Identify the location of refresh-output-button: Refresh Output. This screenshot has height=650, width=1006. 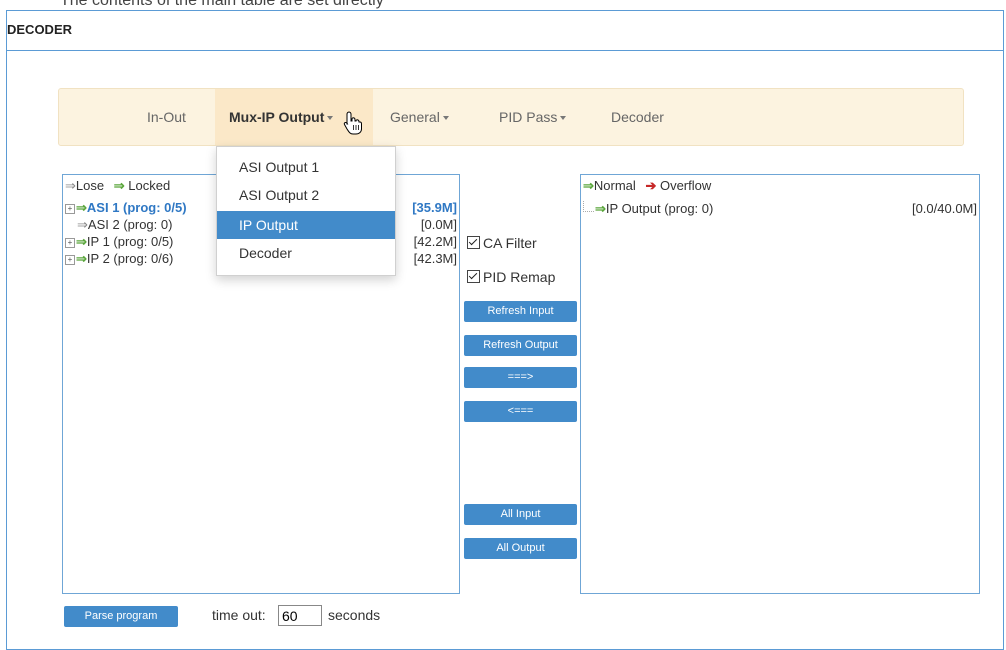
(520, 345).